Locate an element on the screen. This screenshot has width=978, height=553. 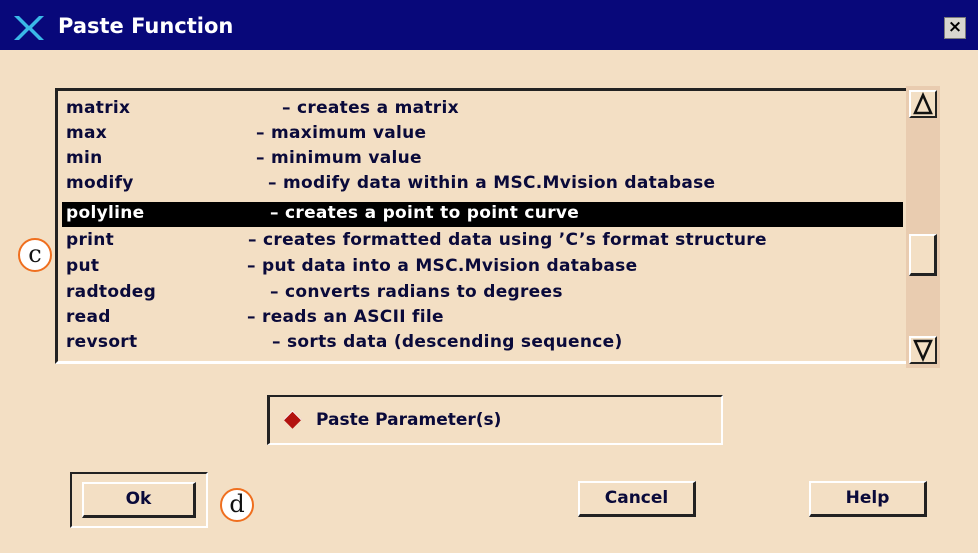
list-item: min – minimum value is located at coordinates (482, 159).